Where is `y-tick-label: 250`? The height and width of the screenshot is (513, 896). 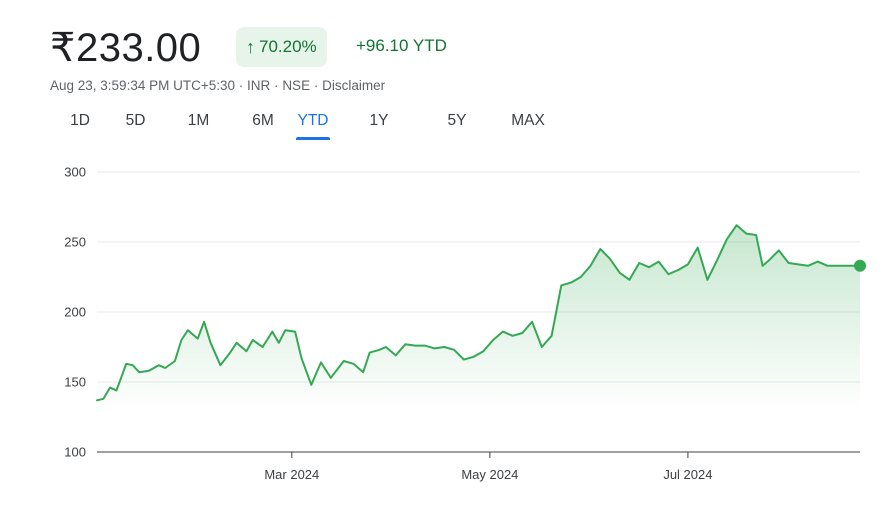
y-tick-label: 250 is located at coordinates (75, 242).